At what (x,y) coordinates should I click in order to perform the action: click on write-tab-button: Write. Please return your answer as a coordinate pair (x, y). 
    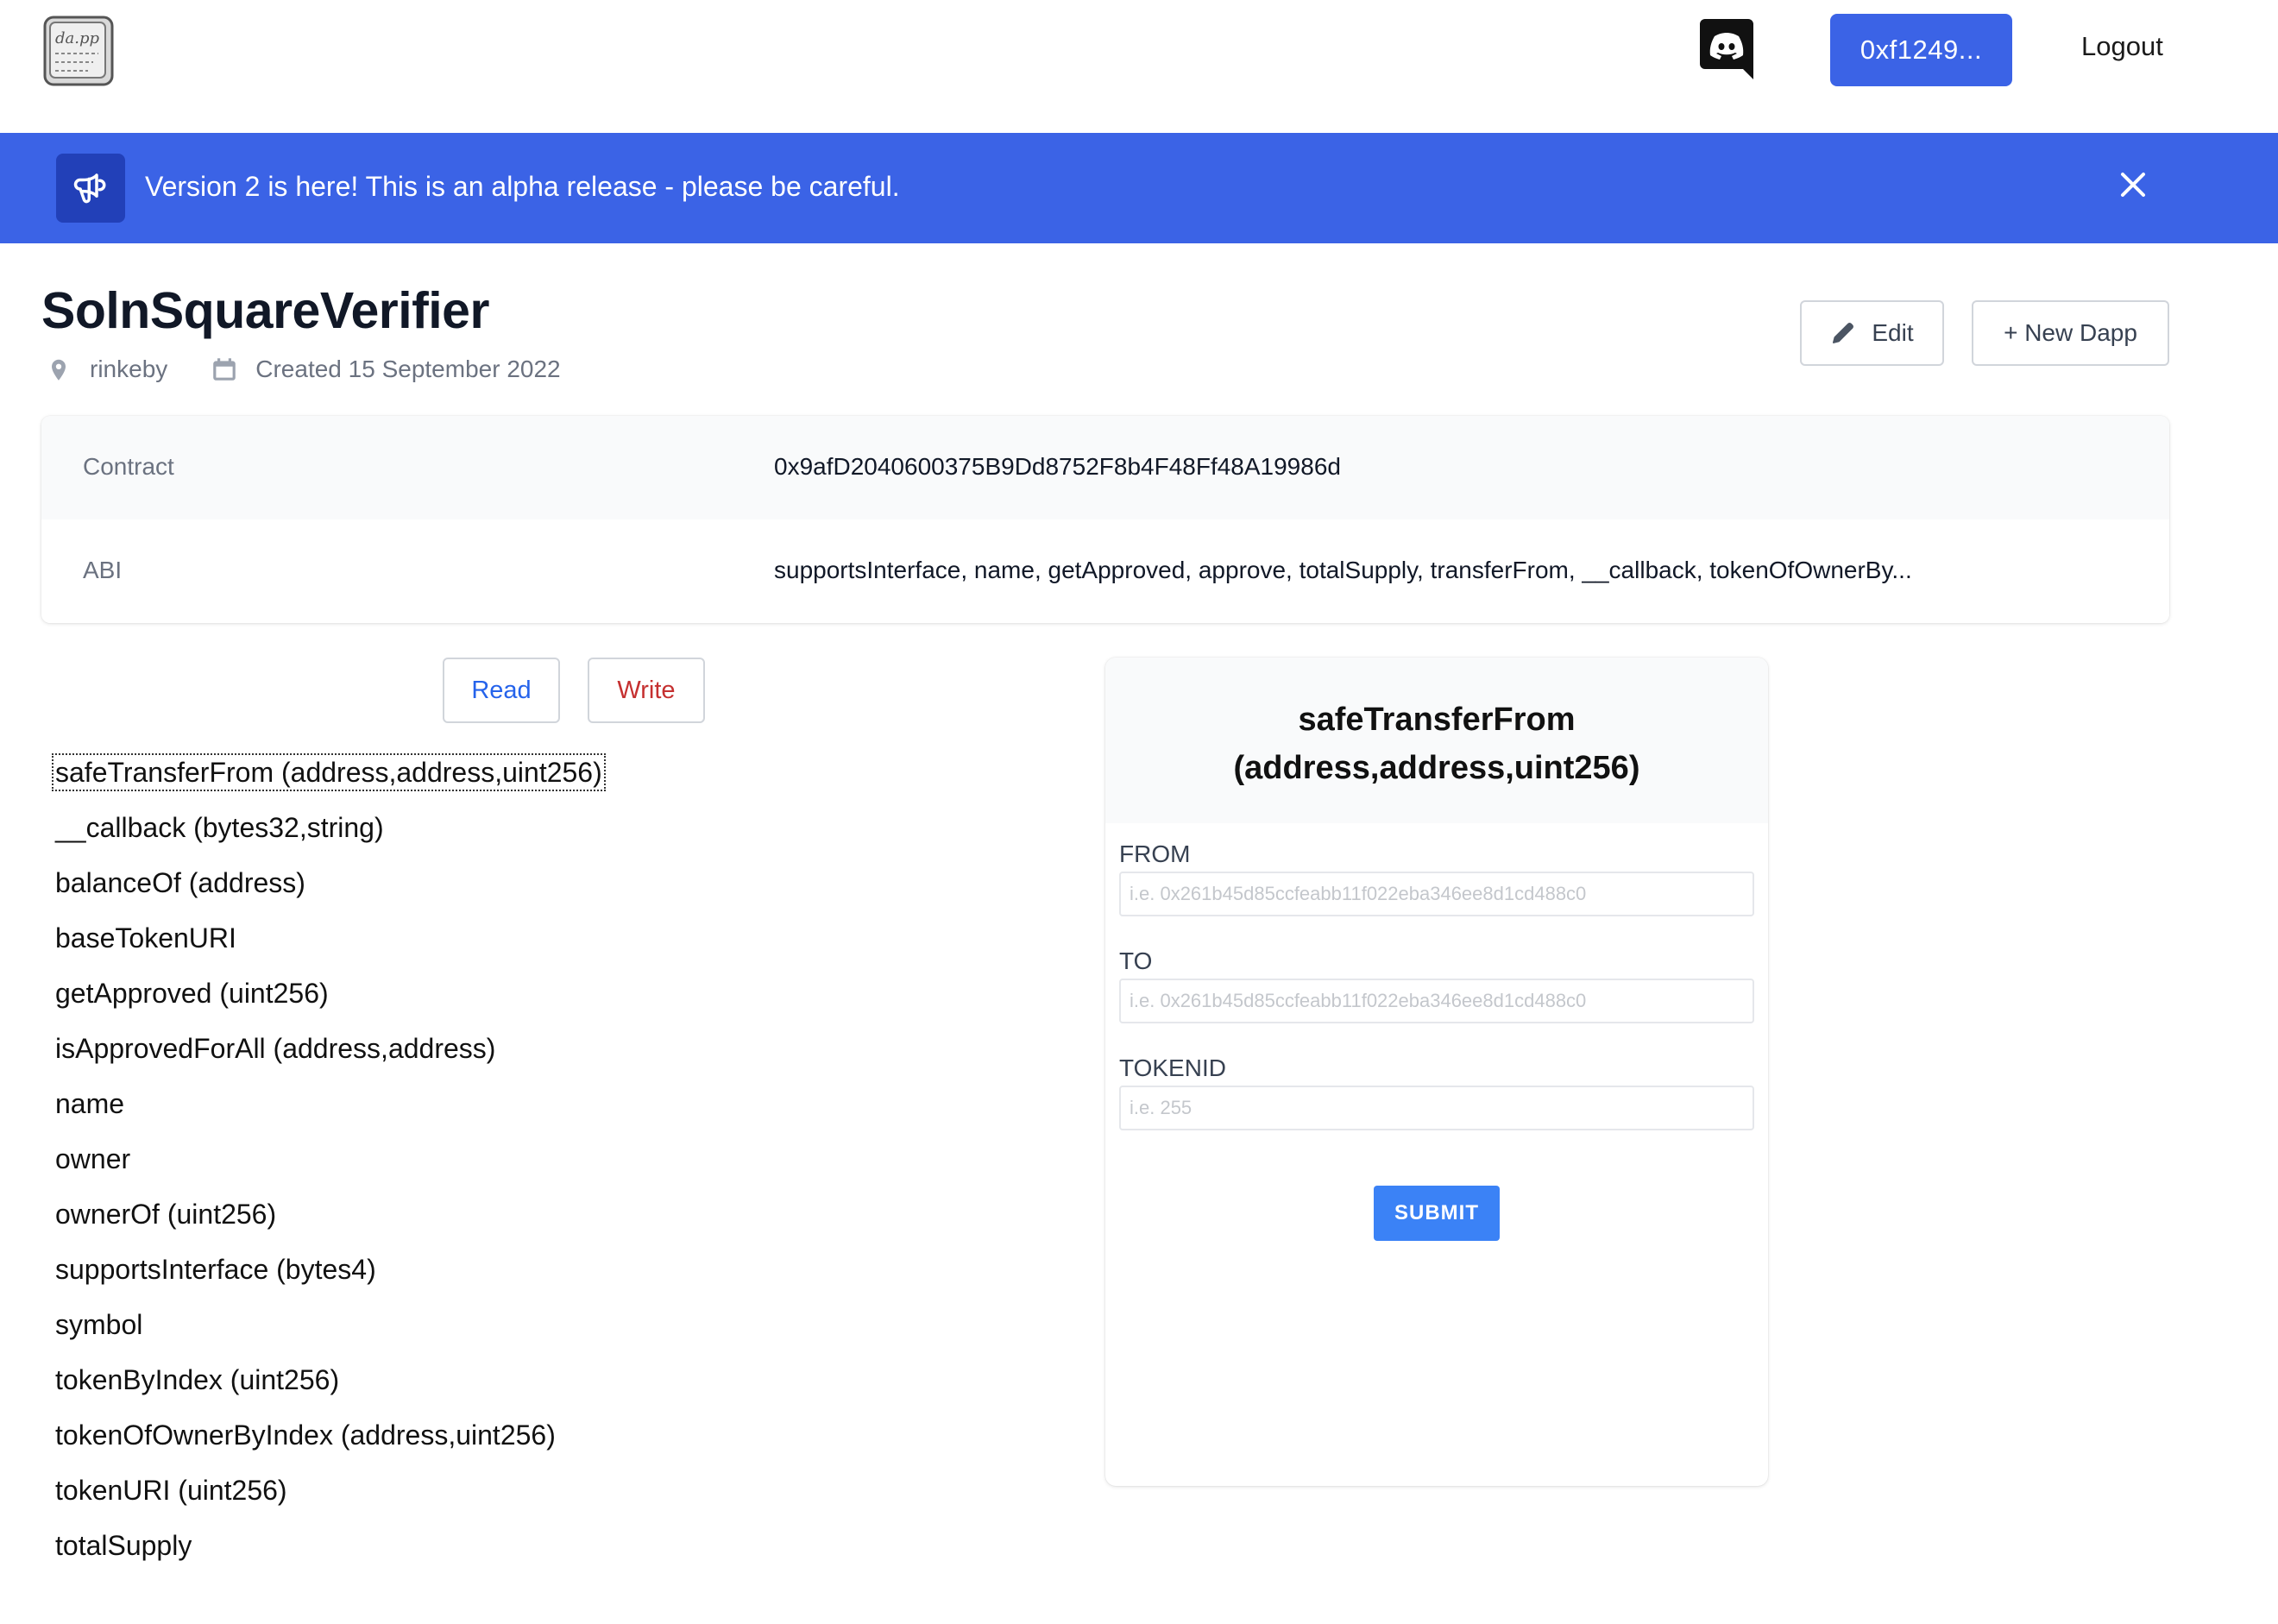
    Looking at the image, I should click on (646, 690).